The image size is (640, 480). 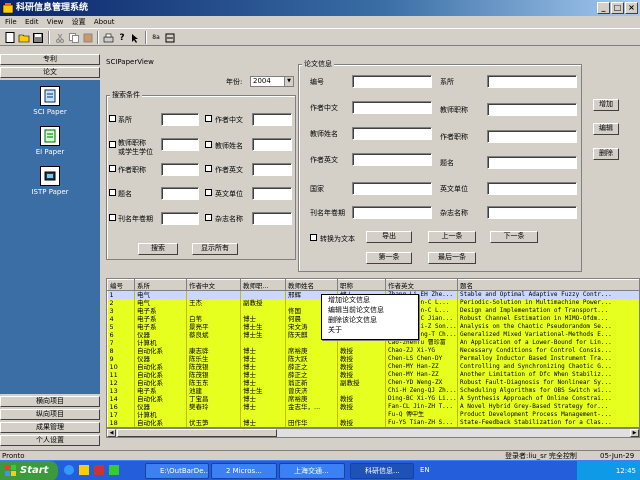 I want to click on copy-icon, so click(x=74, y=37).